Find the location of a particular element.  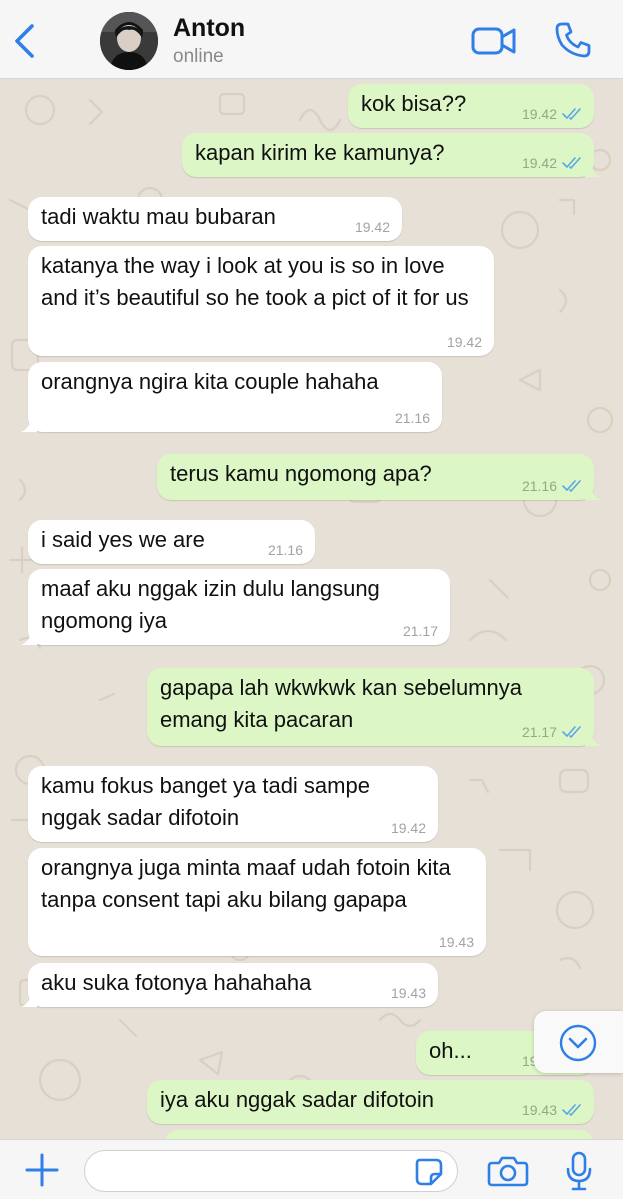

camera-button is located at coordinates (508, 1171).